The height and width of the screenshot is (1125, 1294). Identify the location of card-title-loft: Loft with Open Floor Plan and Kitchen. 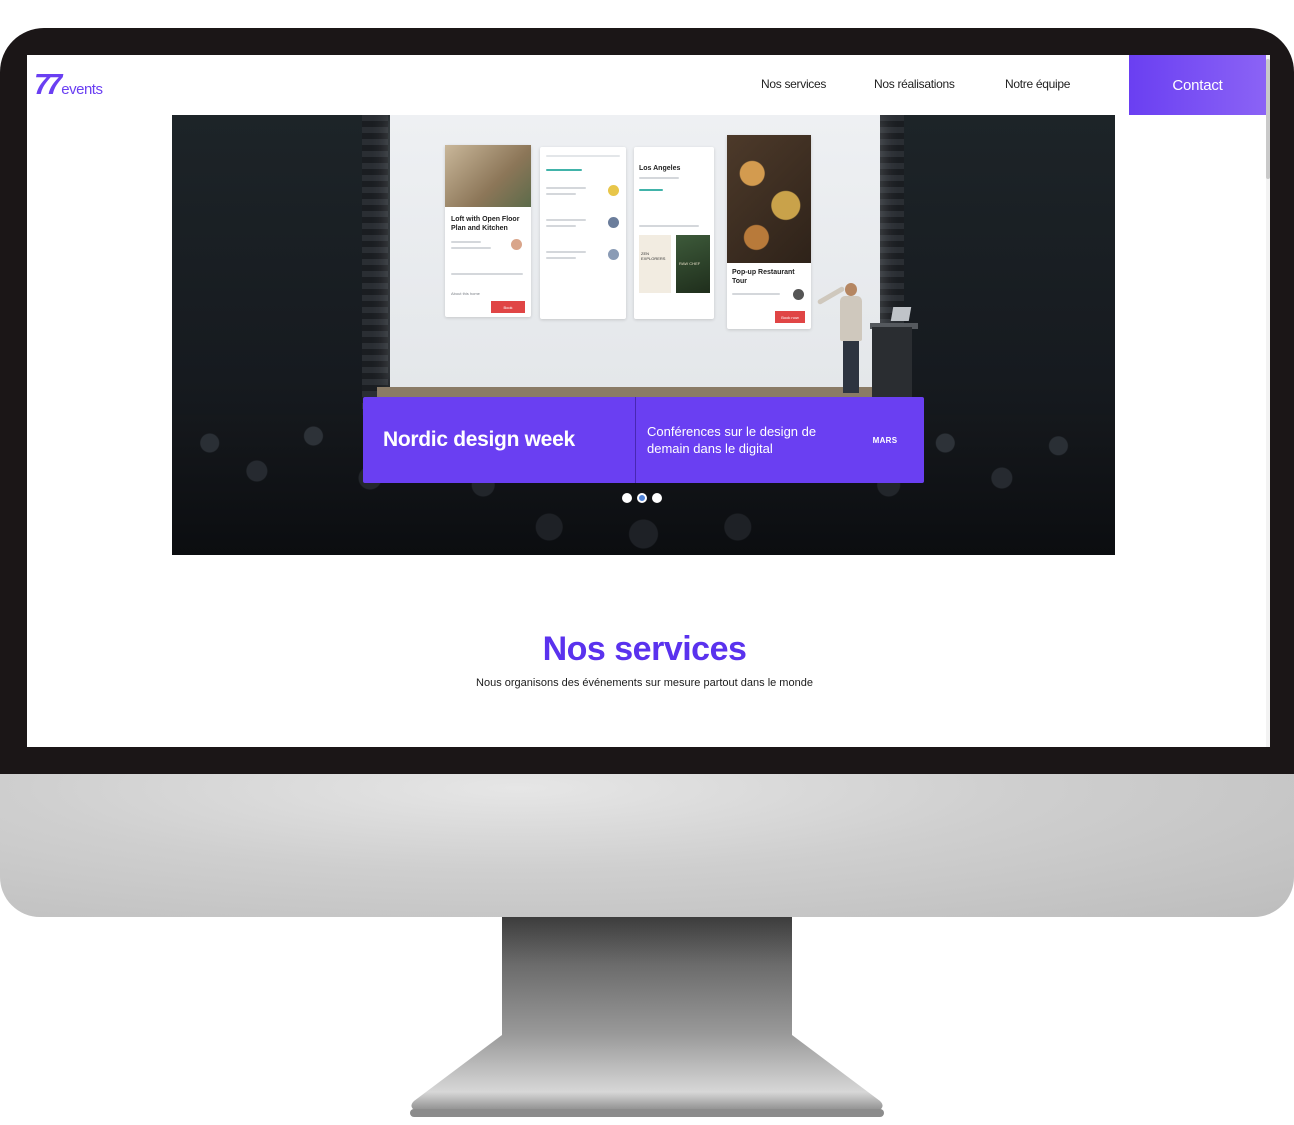
(485, 224).